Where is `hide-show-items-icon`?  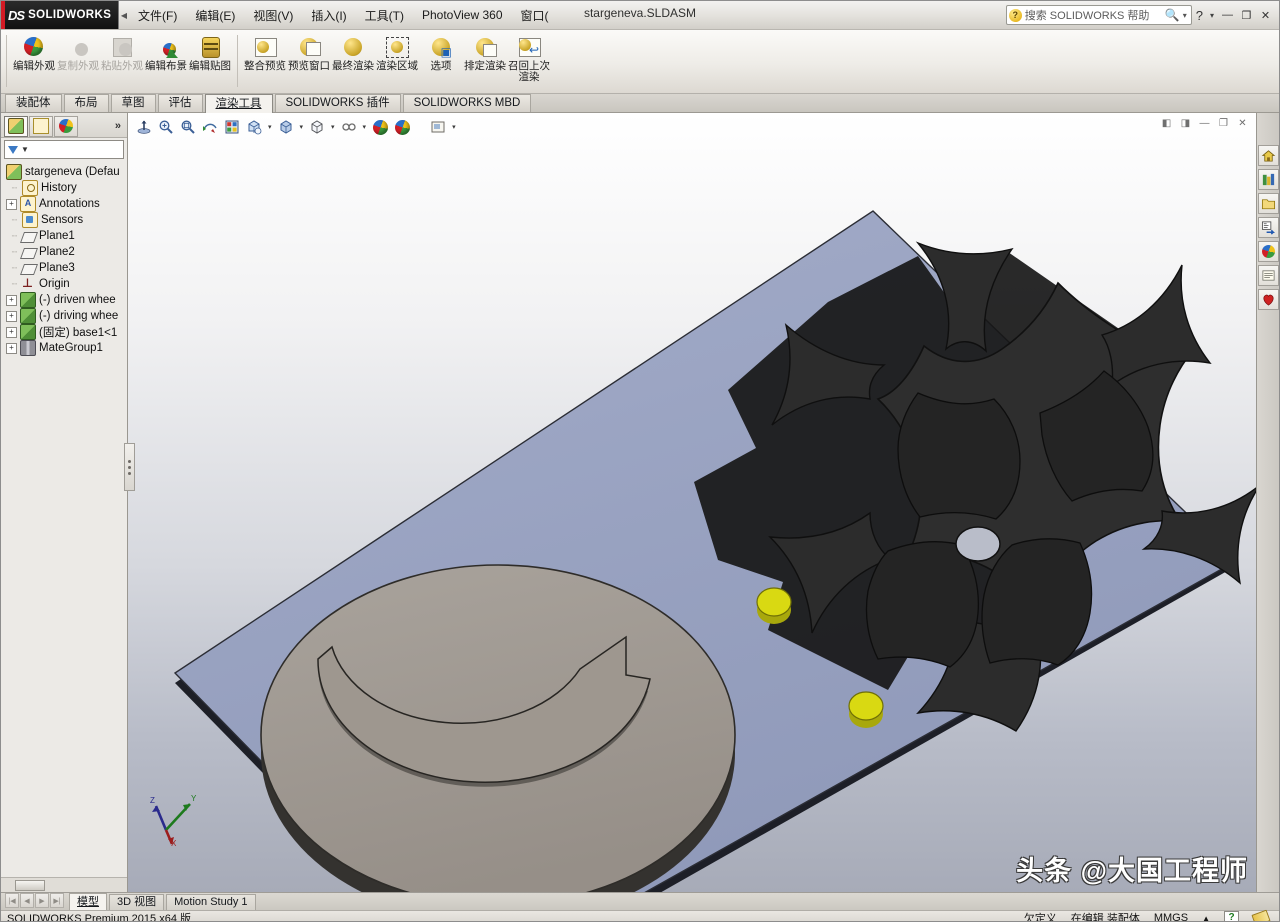 hide-show-items-icon is located at coordinates (254, 127).